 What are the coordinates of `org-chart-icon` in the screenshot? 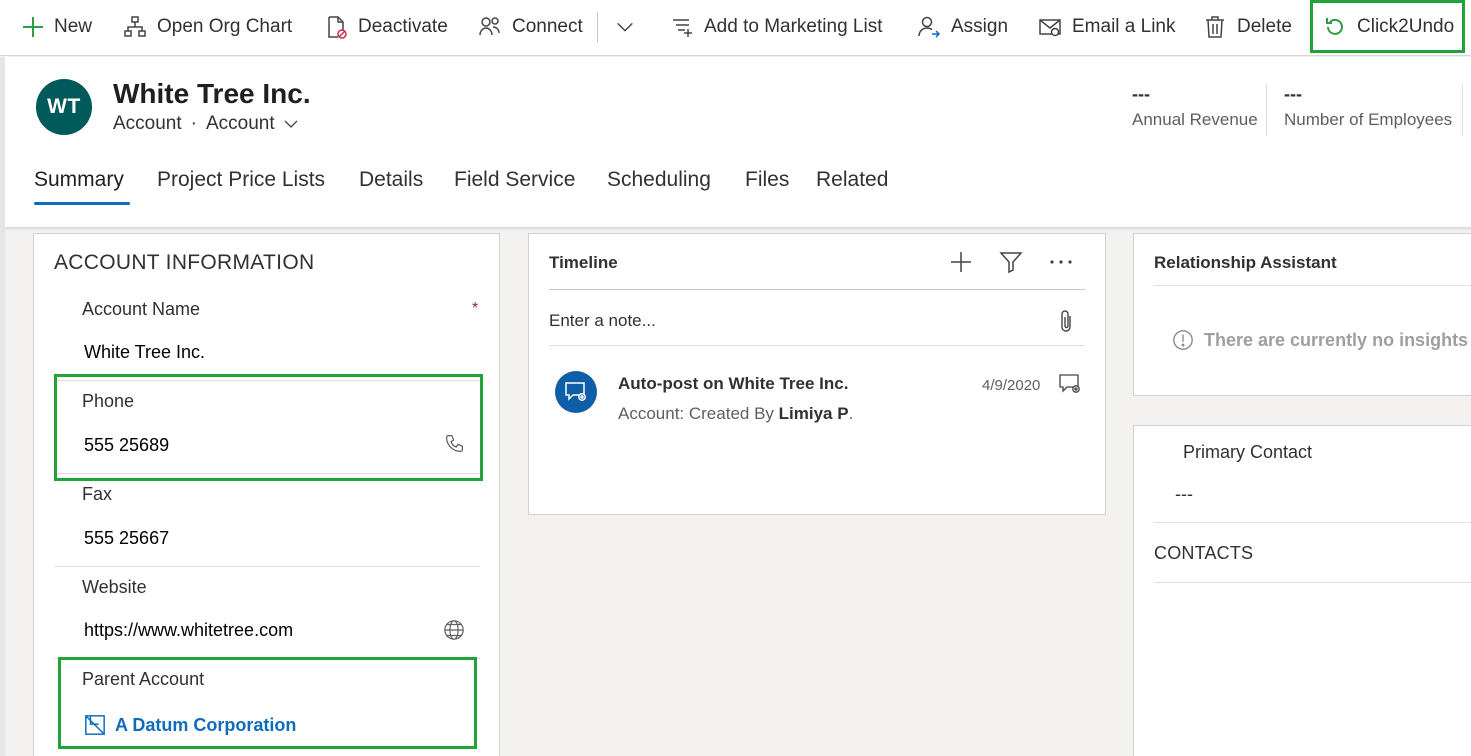 It's located at (135, 27).